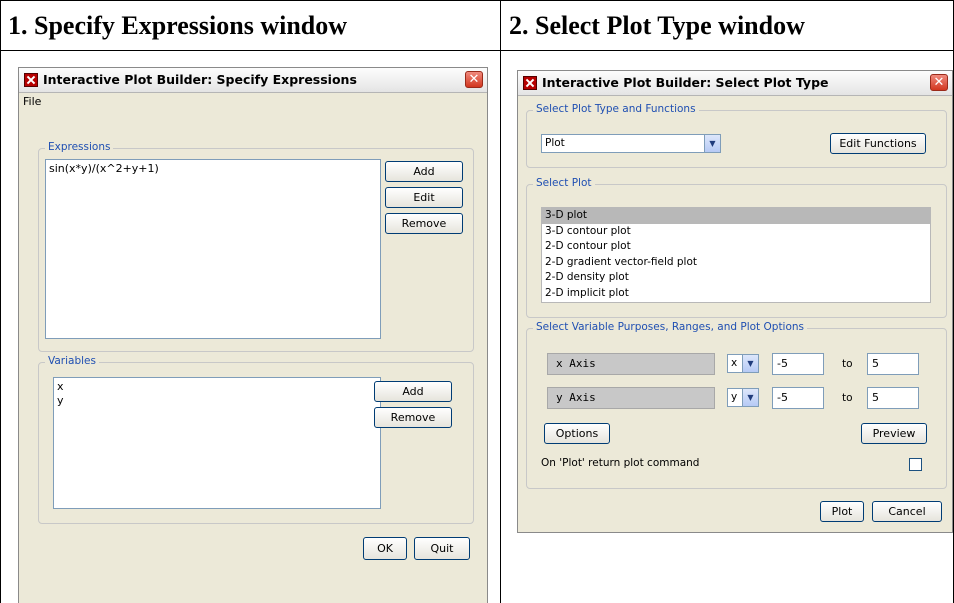 This screenshot has width=954, height=603. Describe the element at coordinates (424, 223) in the screenshot. I see `expression-remove-button: Remove` at that location.